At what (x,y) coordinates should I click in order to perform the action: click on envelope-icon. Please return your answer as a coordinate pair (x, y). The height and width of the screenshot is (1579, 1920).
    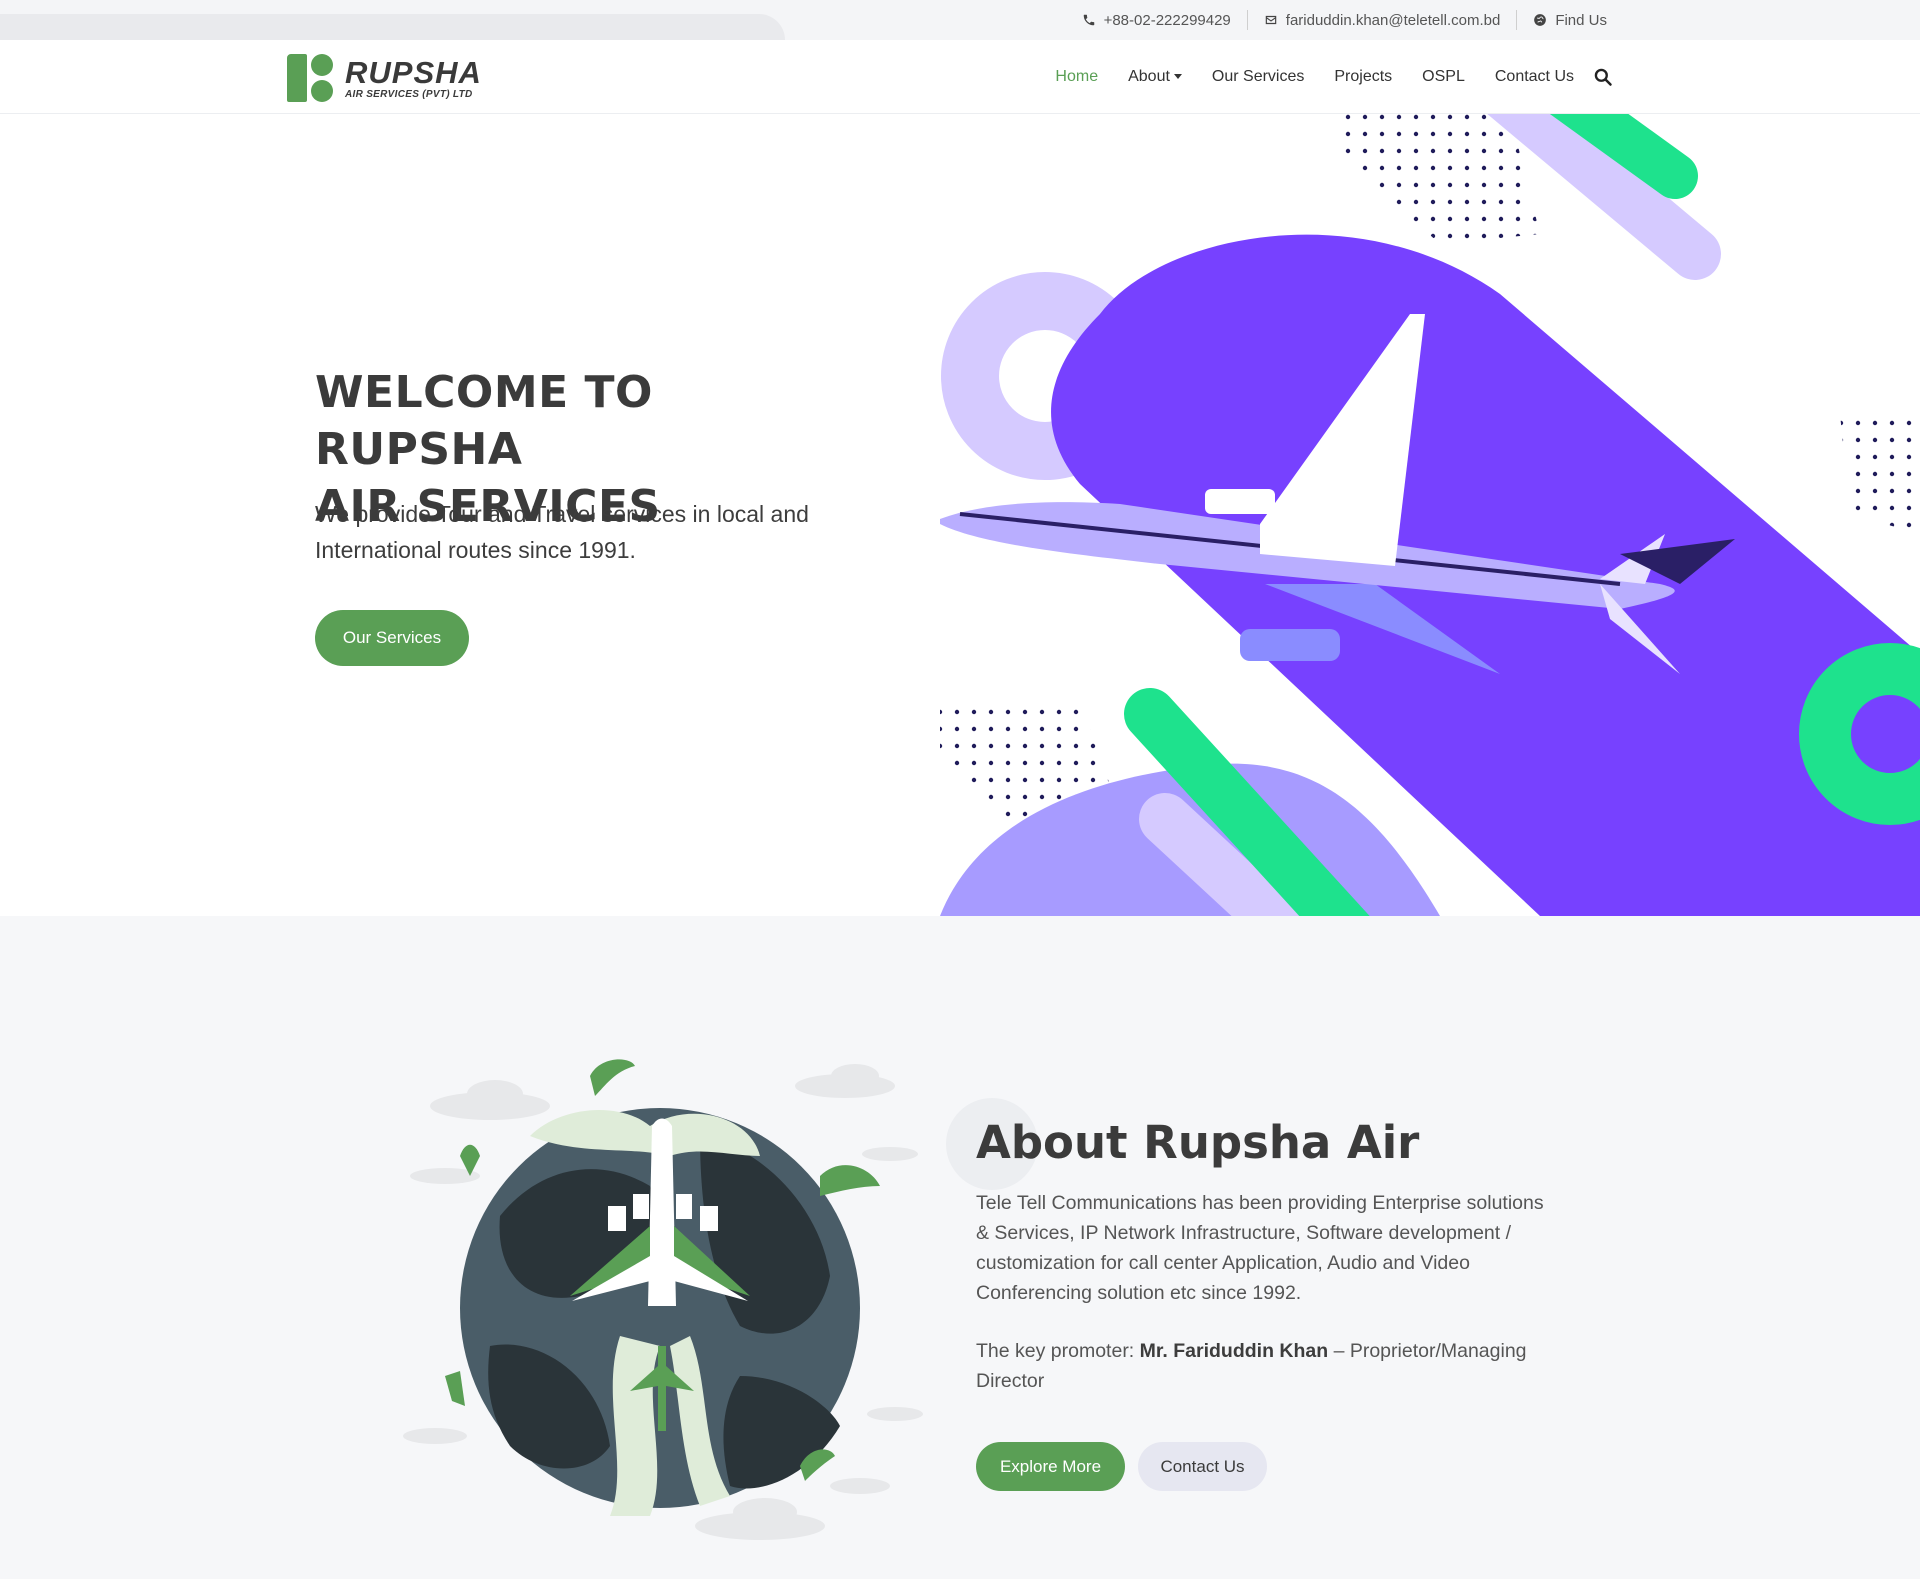
    Looking at the image, I should click on (1271, 20).